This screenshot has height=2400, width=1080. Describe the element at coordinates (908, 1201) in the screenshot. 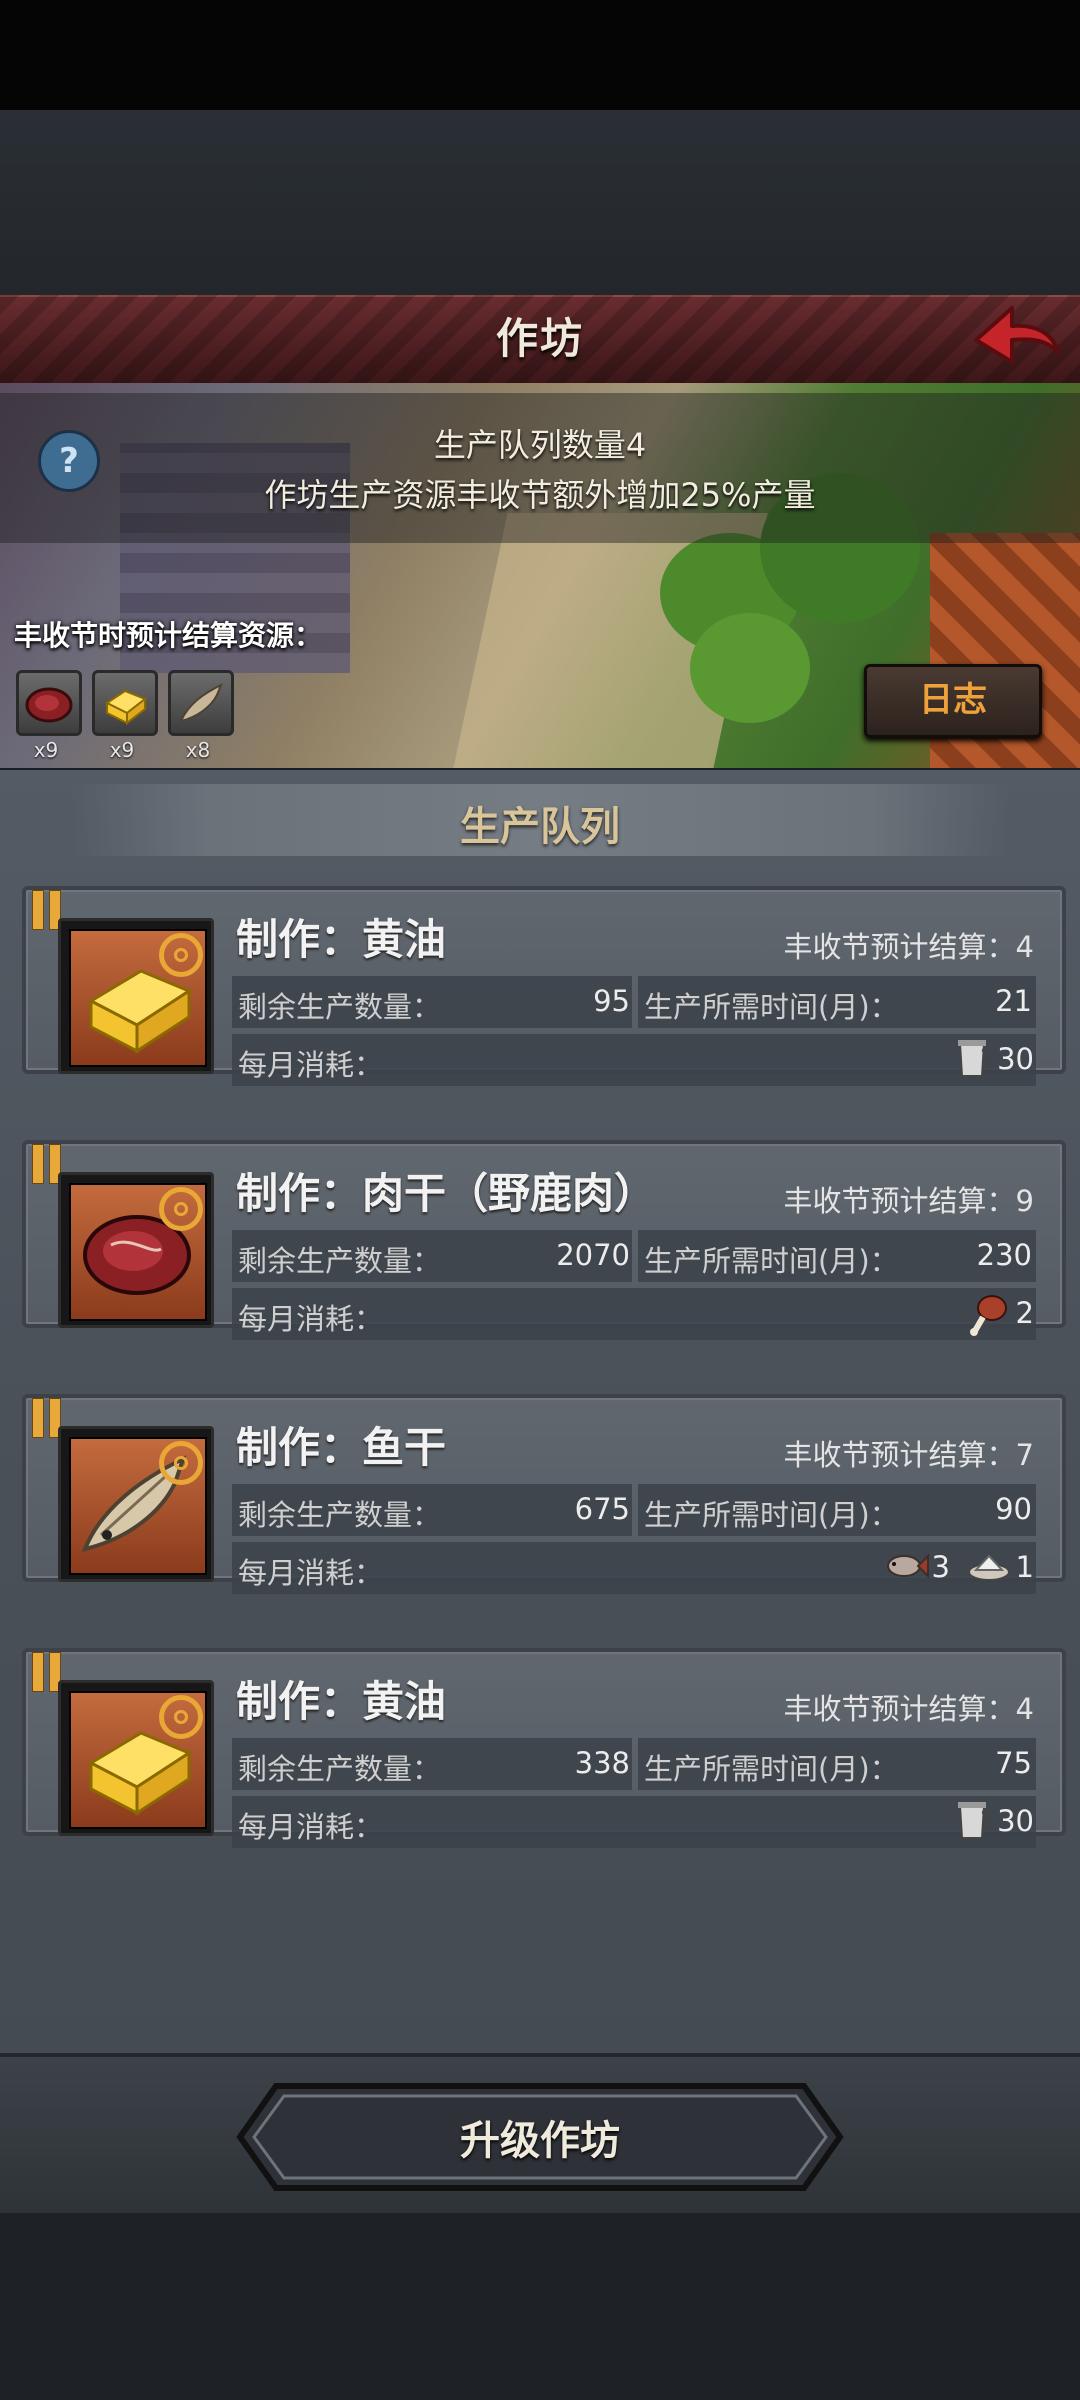

I see `harvest-estimate: 丰收节预计结算：9` at that location.